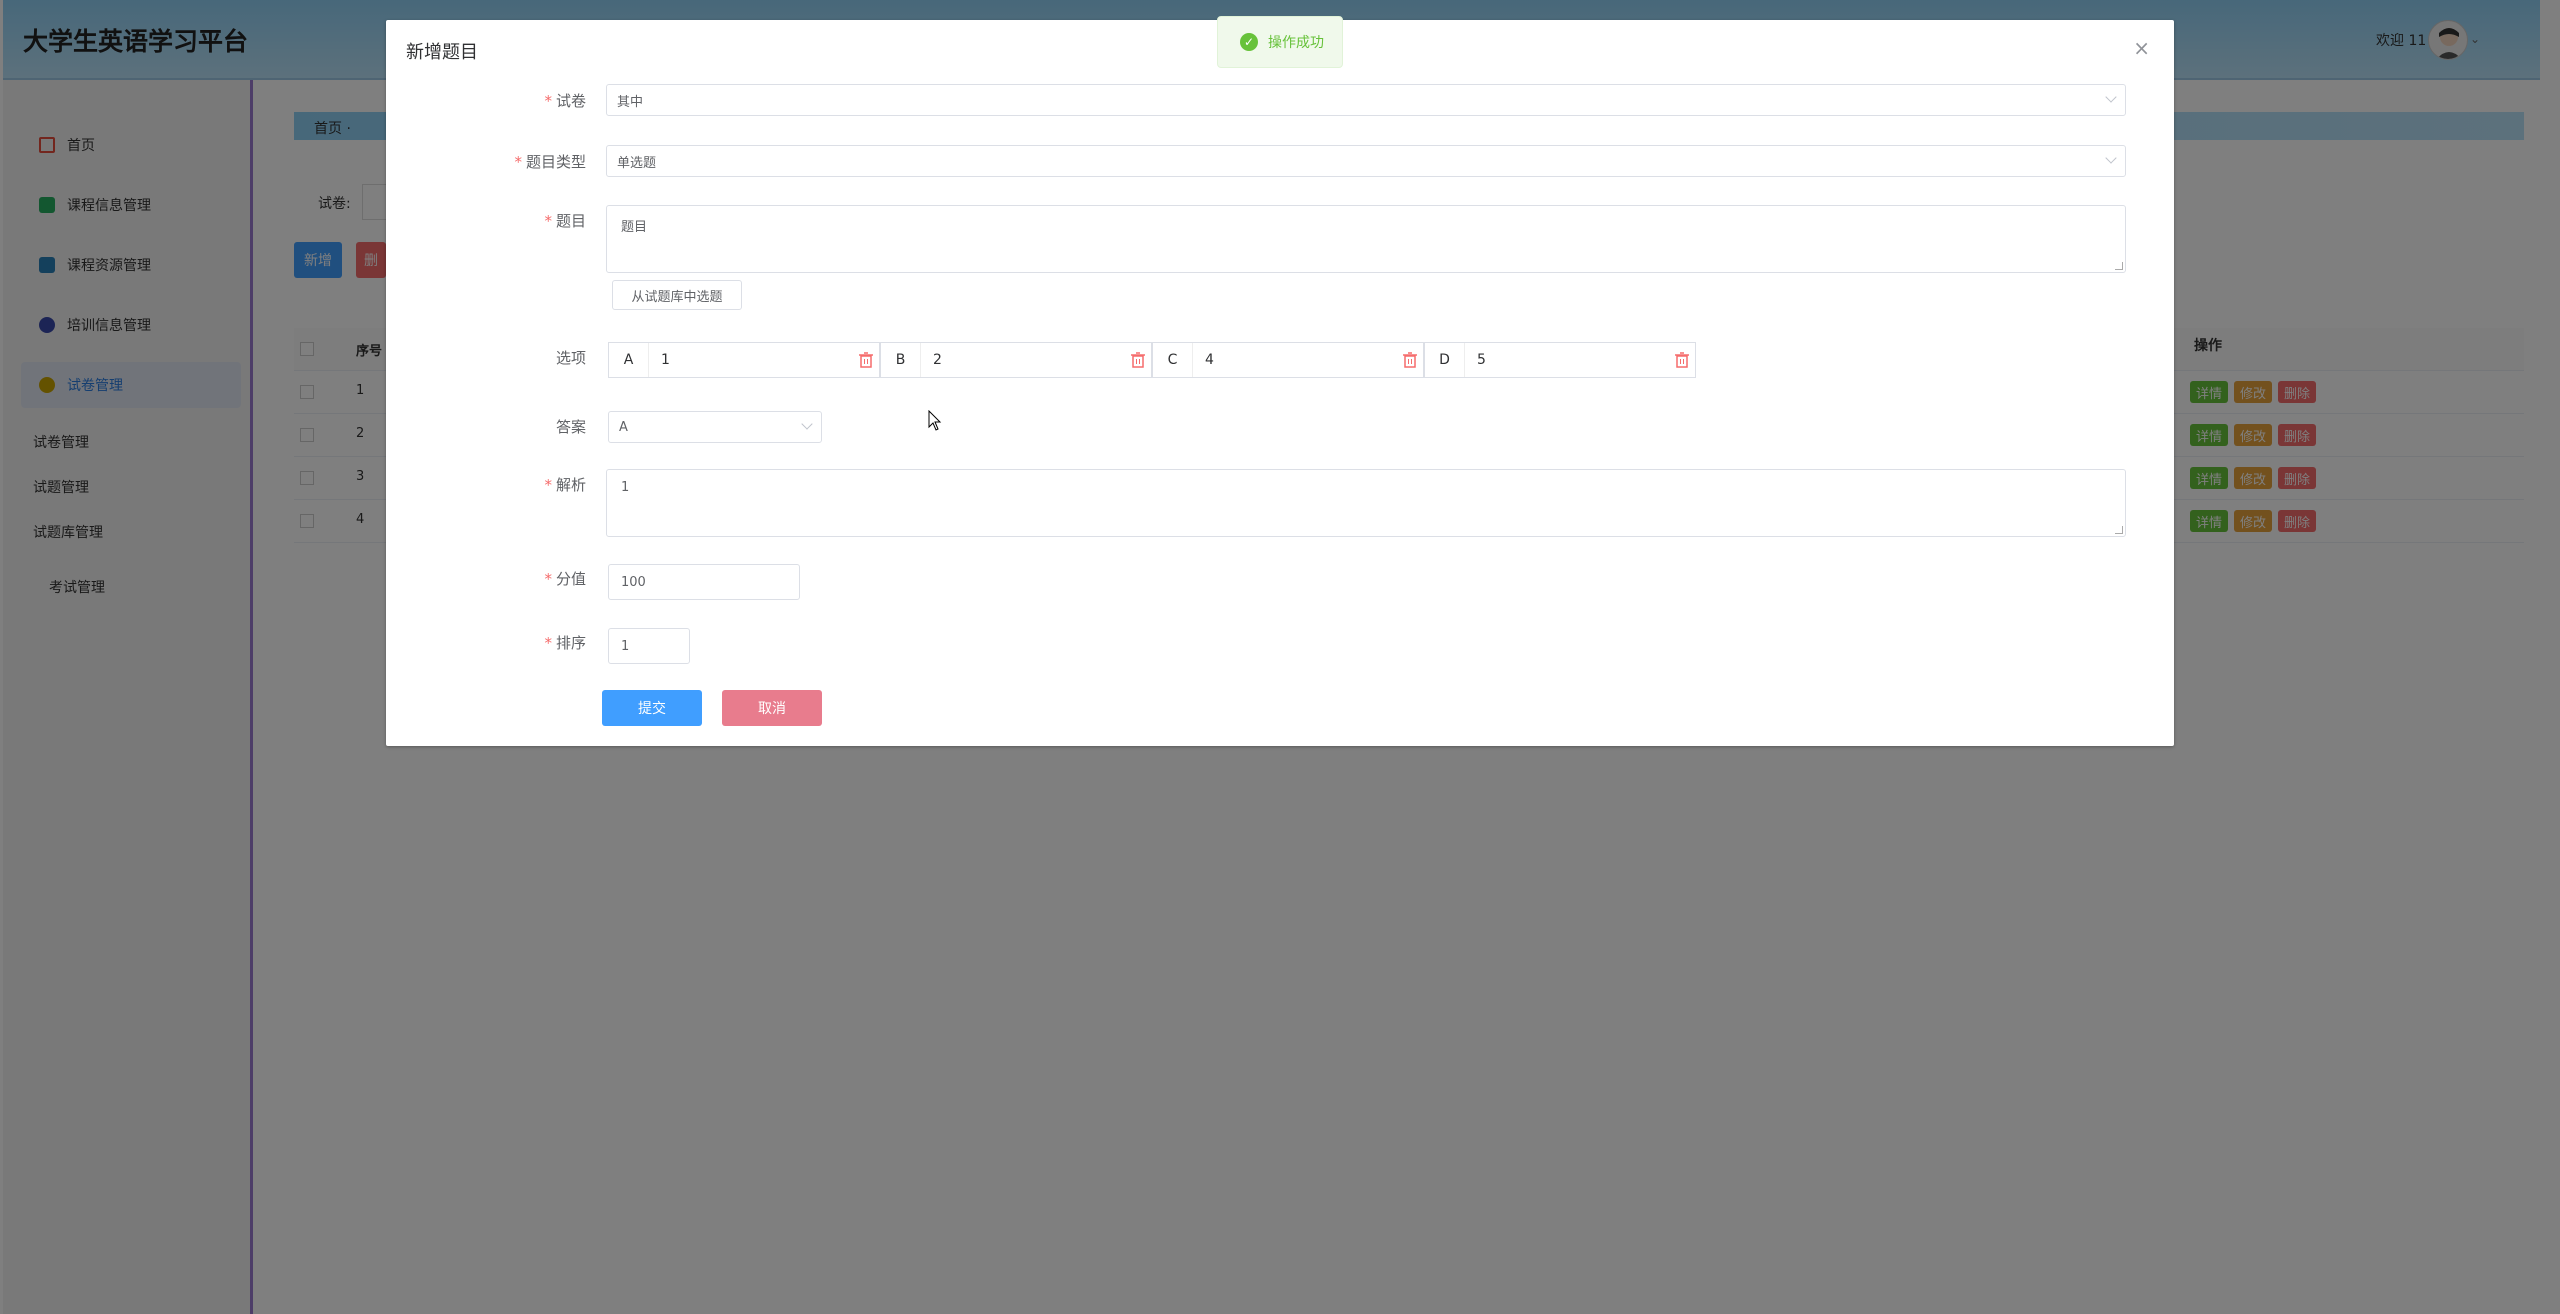 This screenshot has width=2560, height=1314. Describe the element at coordinates (1249, 42) in the screenshot. I see `check-circle-icon: ✓` at that location.